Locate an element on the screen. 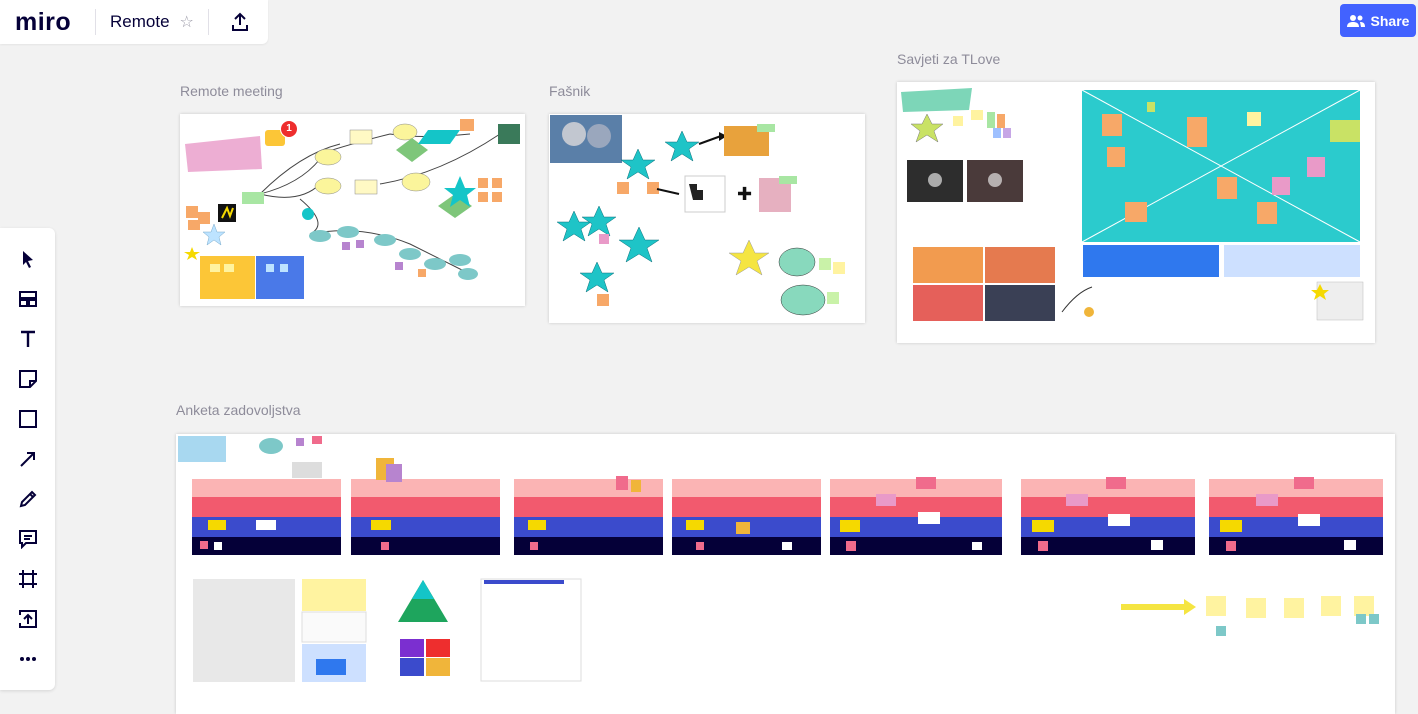 This screenshot has height=714, width=1418. miro-logo: miro is located at coordinates (40, 22).